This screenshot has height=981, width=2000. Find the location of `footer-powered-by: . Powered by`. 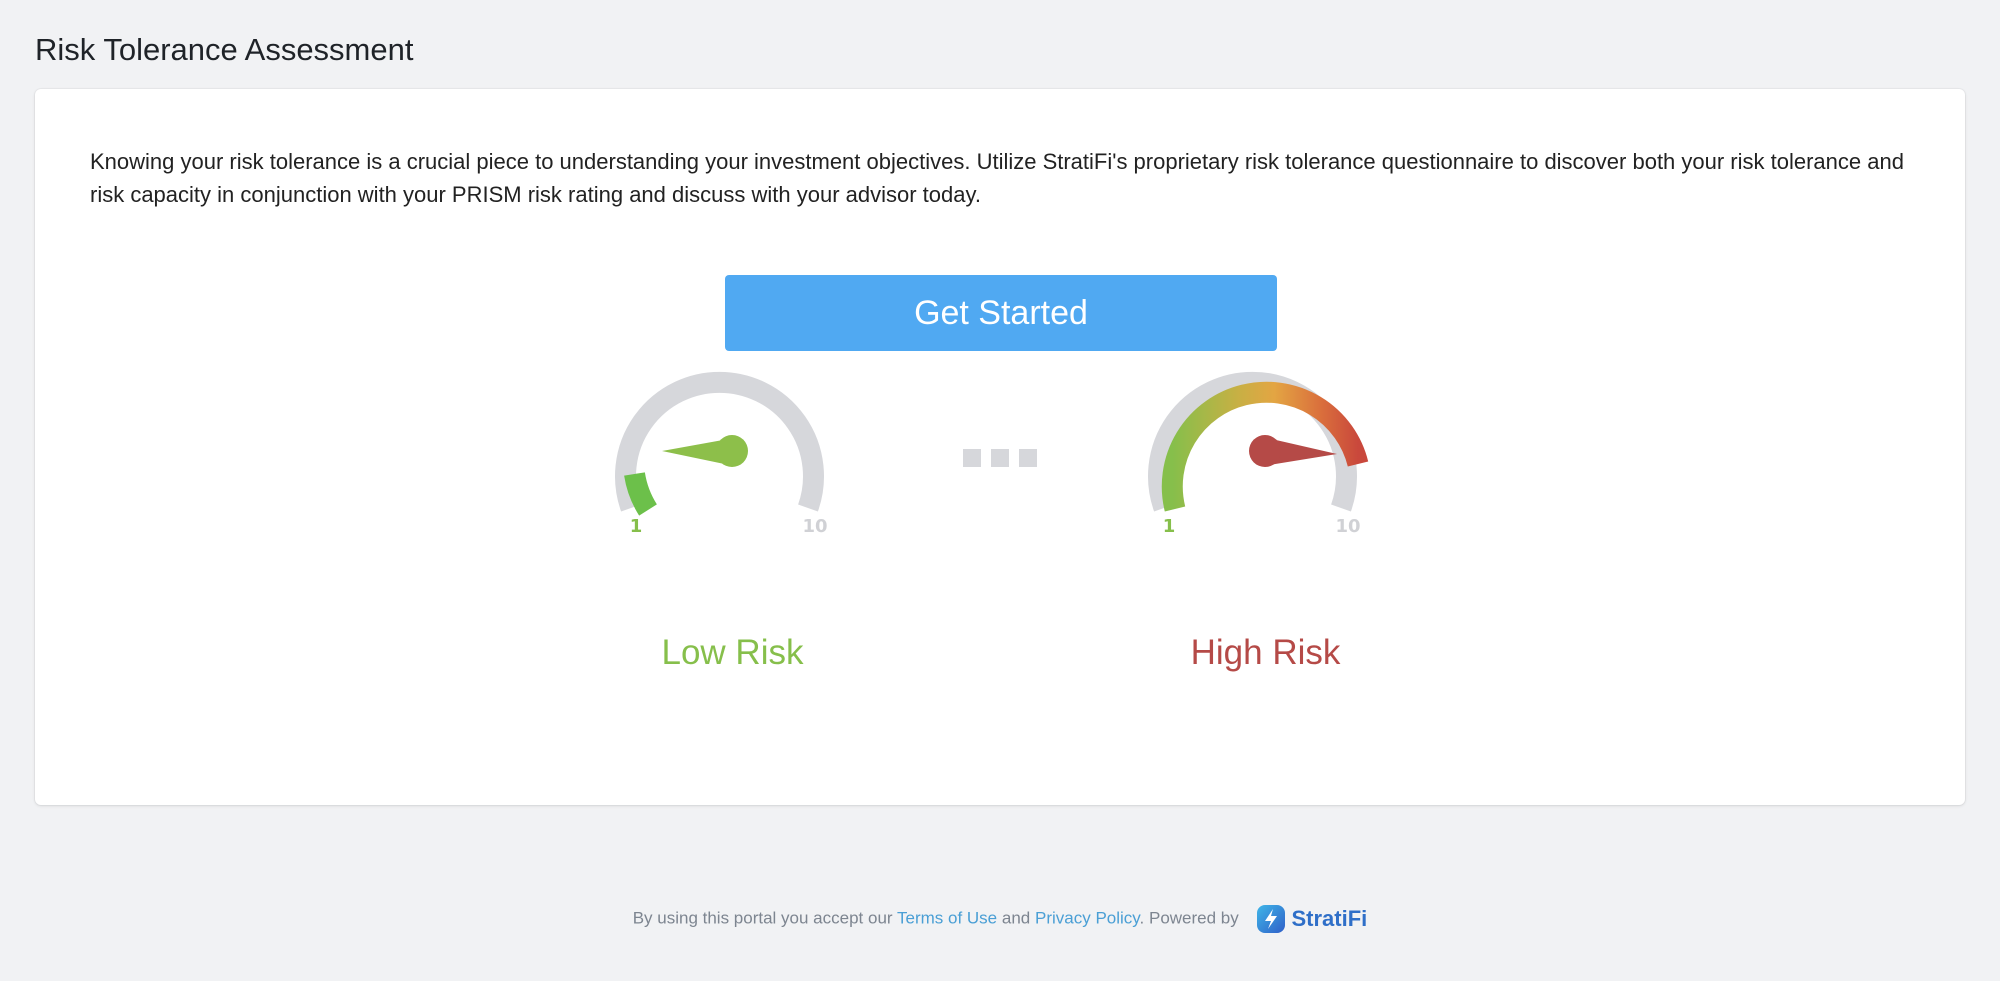

footer-powered-by: . Powered by is located at coordinates (1189, 918).